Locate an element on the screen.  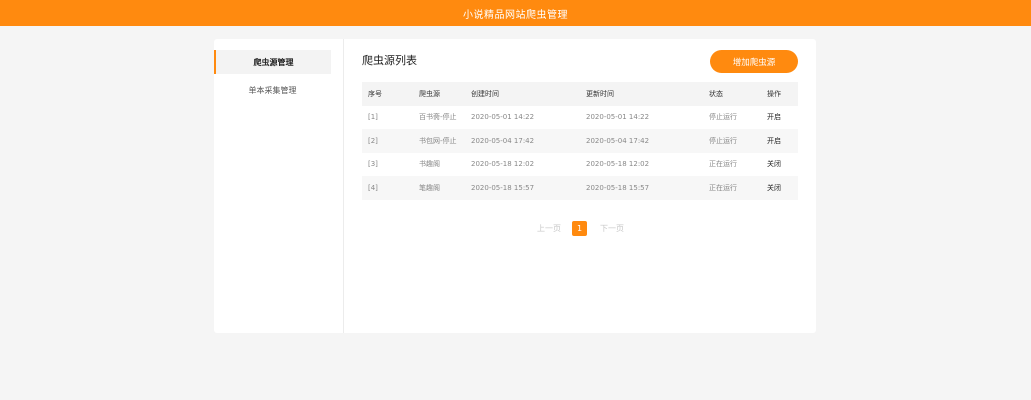
column-header-action: 操作 is located at coordinates (774, 93).